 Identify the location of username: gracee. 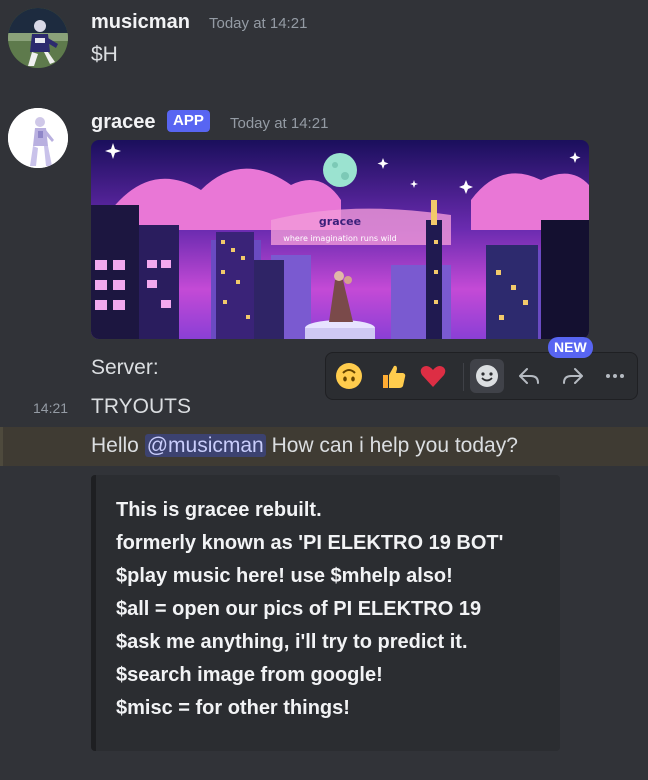
(123, 122).